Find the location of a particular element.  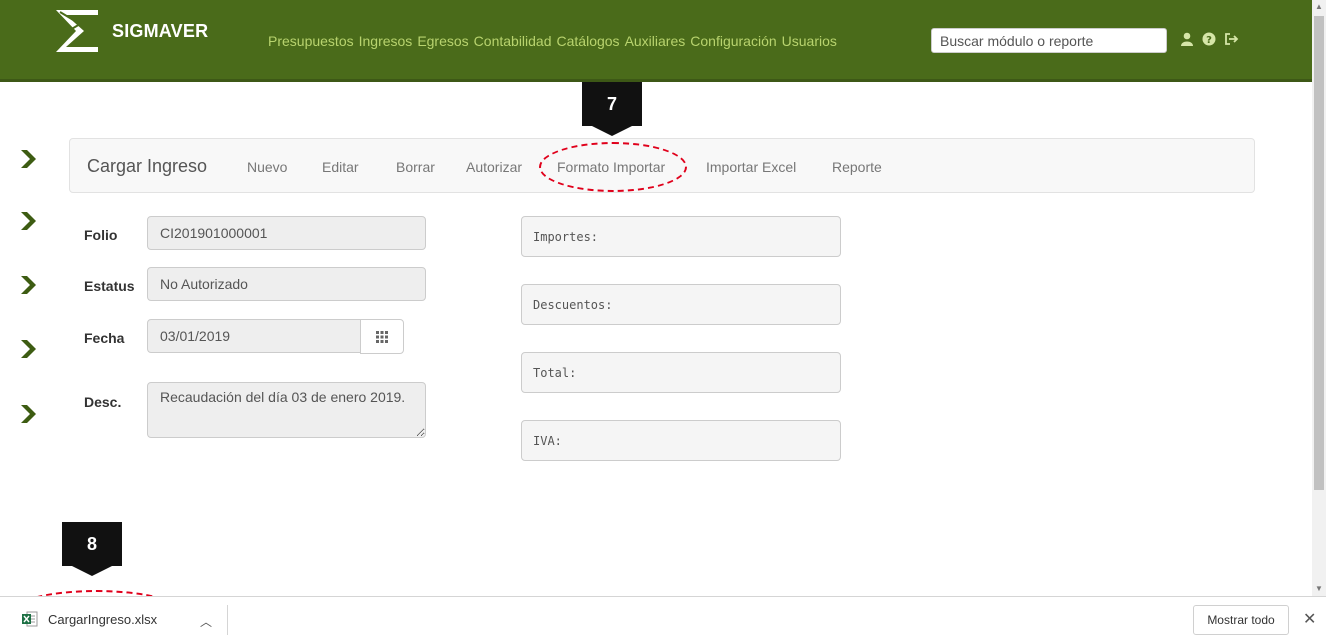

divider is located at coordinates (227, 620).